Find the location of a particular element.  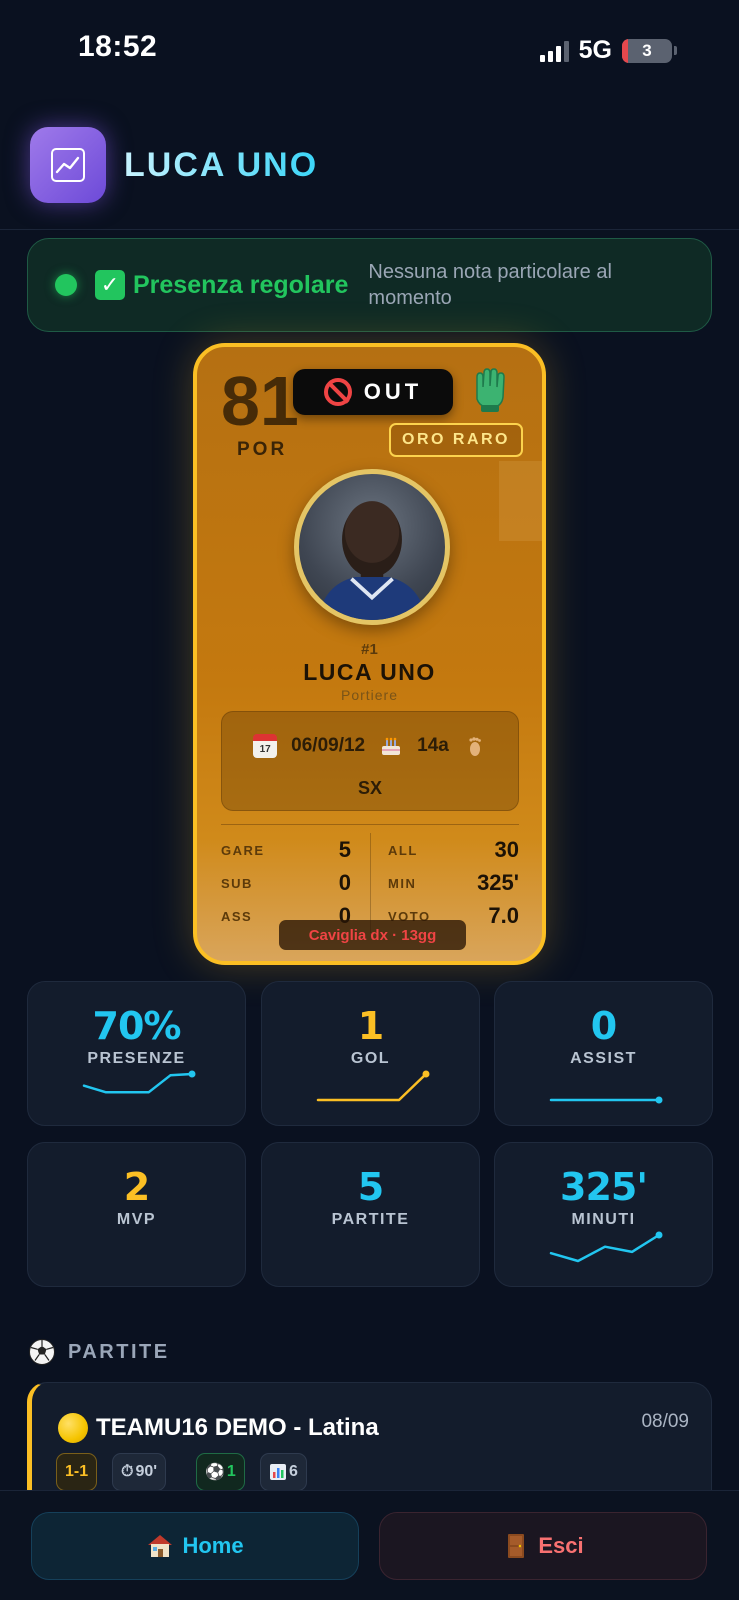

battery-nub is located at coordinates (675, 50).